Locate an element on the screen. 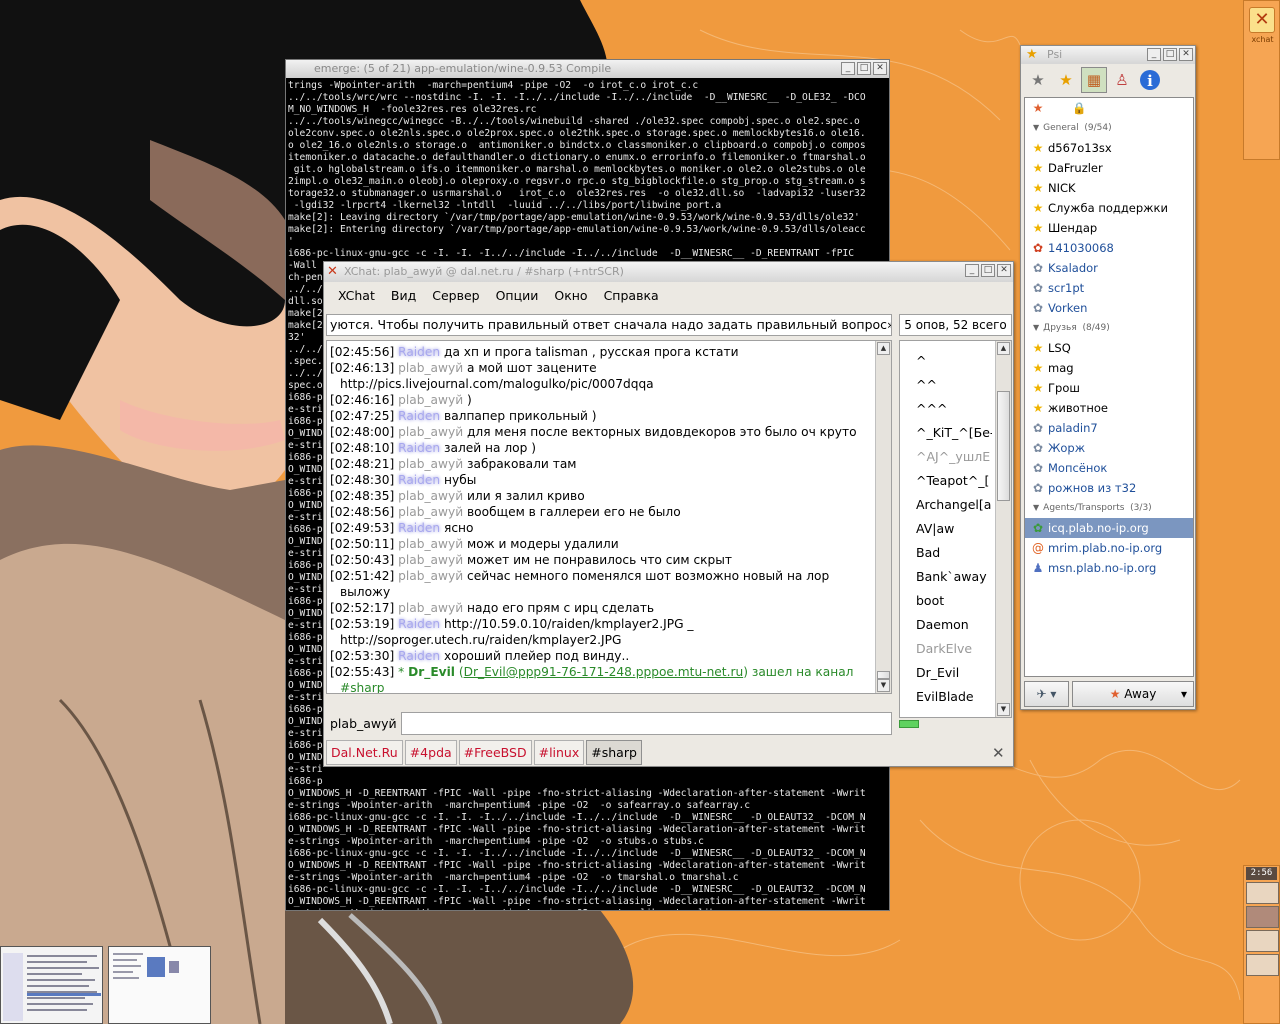  roster-contact: ★ NICK is located at coordinates (1109, 188).